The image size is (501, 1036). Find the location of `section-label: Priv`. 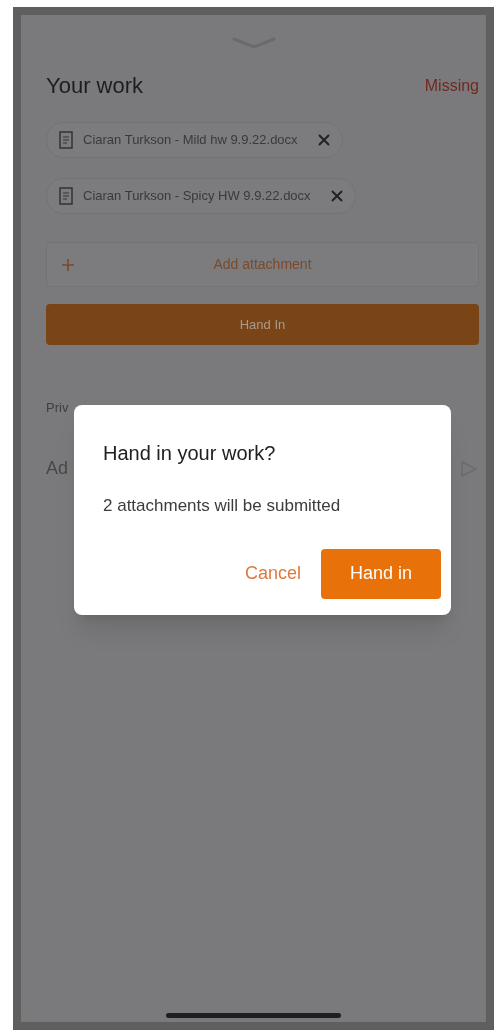

section-label: Priv is located at coordinates (57, 407).